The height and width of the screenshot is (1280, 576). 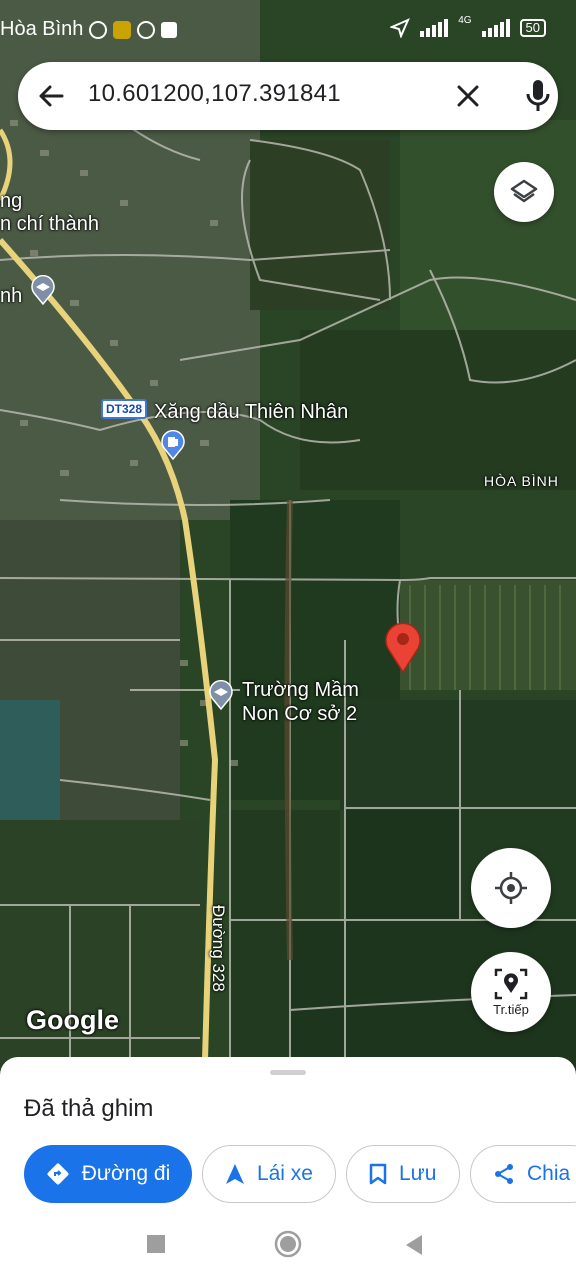 What do you see at coordinates (511, 1009) in the screenshot?
I see `explore-label: Tr.tiếp` at bounding box center [511, 1009].